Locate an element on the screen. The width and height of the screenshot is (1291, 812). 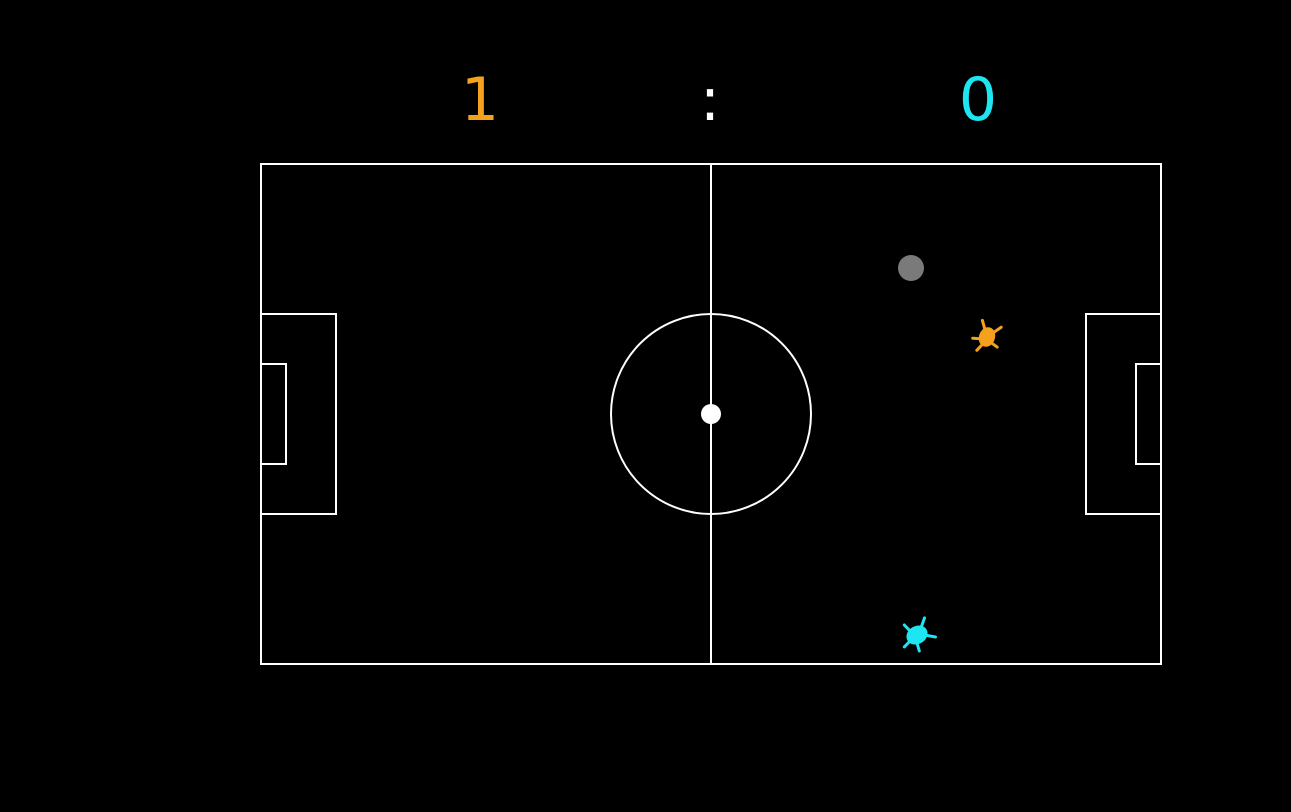
ball is located at coordinates (911, 268).